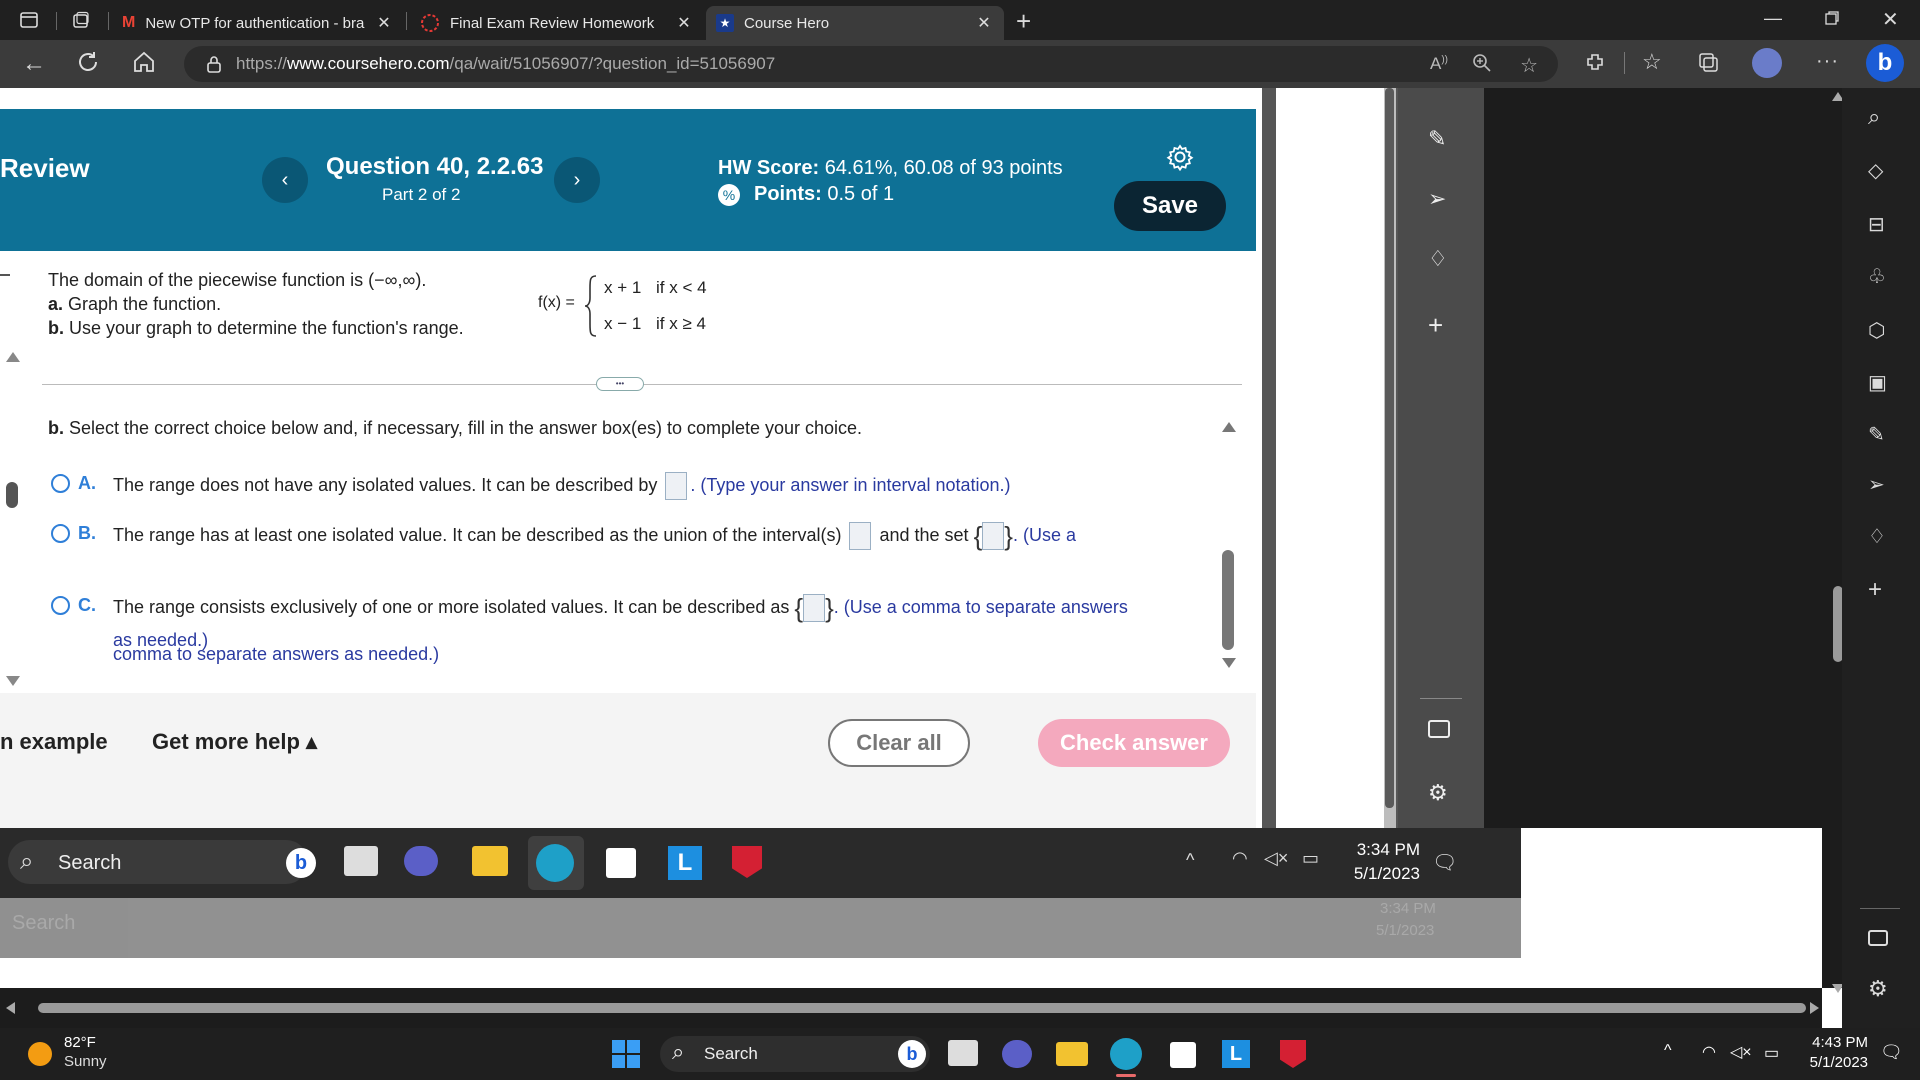  Describe the element at coordinates (1877, 382) in the screenshot. I see `outlook-icon: ▣` at that location.